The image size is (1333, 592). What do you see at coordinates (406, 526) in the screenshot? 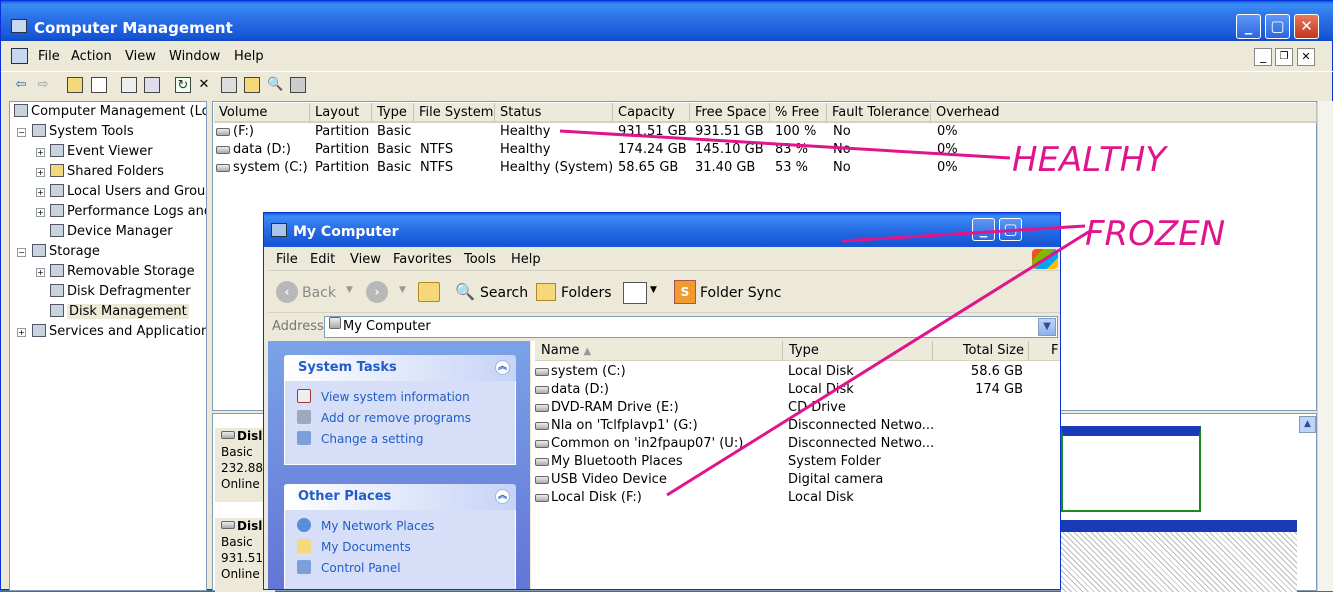
I see `place-link: My Network Places` at bounding box center [406, 526].